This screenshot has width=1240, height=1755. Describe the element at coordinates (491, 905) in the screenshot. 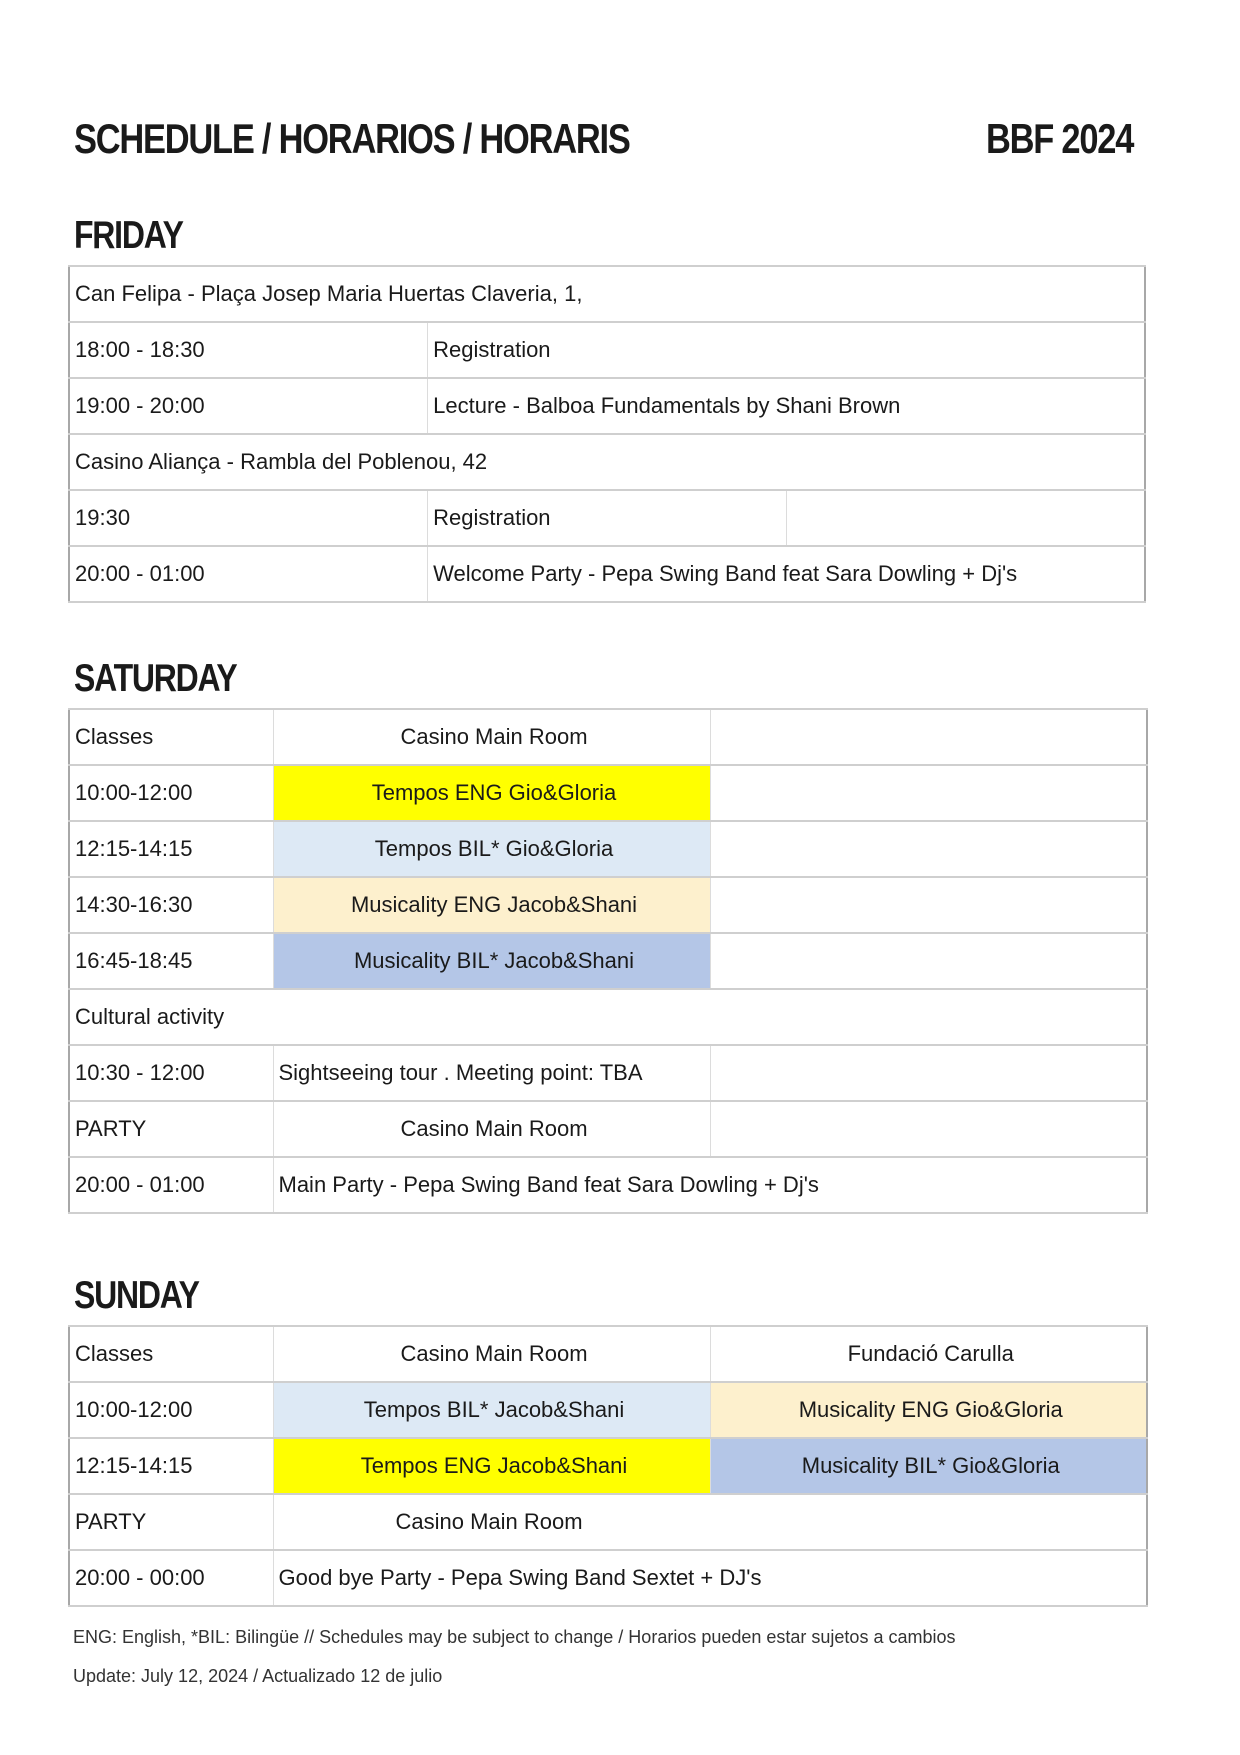

I see `class-cell: Musicality ENG Jacob&Shani` at that location.